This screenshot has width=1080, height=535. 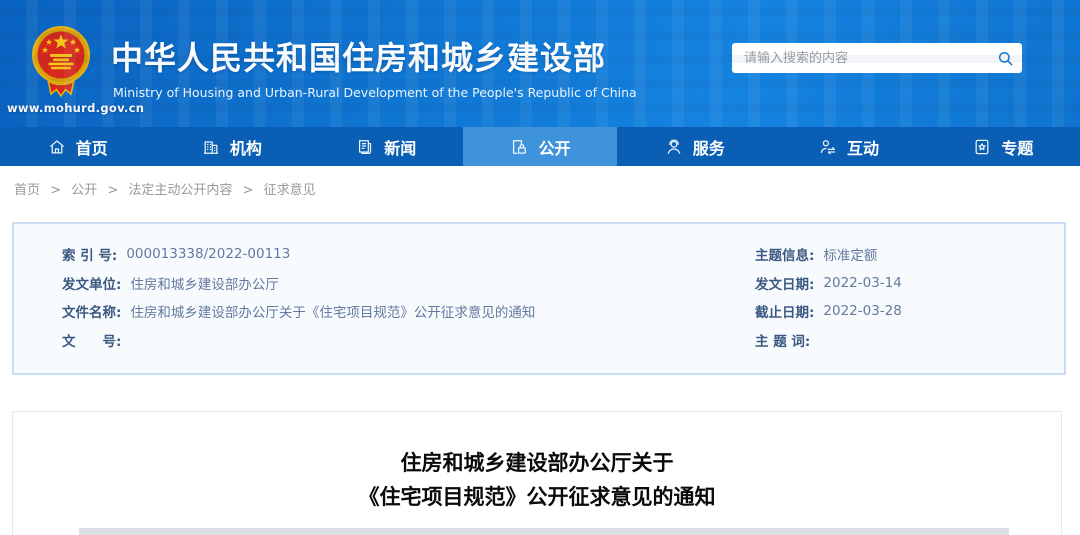 What do you see at coordinates (537, 480) in the screenshot?
I see `article-title: 住房和城乡建设部办公厅关于 《住宅项目规范》公开征求意见的通知` at bounding box center [537, 480].